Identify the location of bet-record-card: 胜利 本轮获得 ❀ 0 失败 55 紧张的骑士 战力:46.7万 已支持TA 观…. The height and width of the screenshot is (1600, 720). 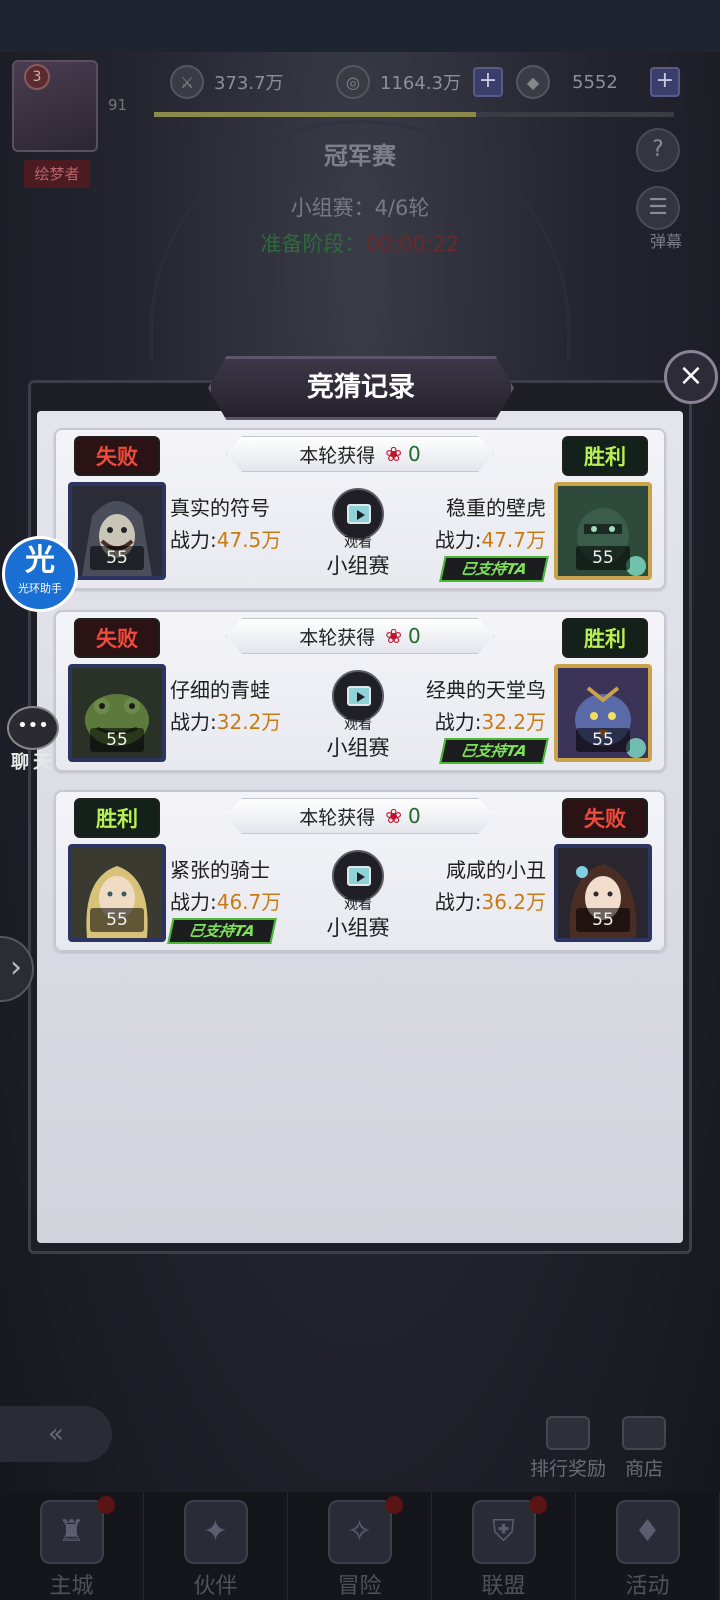
(360, 871).